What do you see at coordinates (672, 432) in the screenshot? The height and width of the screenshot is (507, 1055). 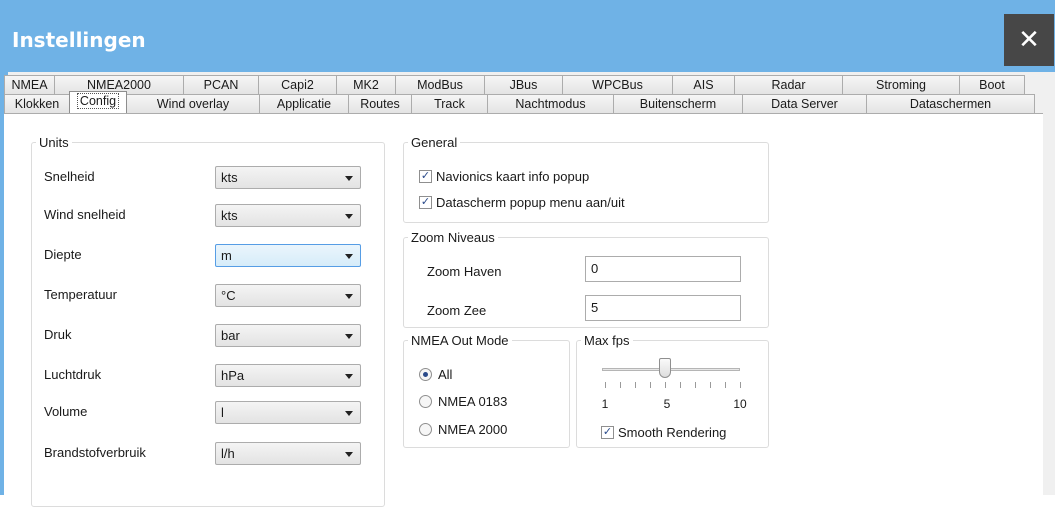 I see `smooth-rendering-label: Smooth Rendering` at bounding box center [672, 432].